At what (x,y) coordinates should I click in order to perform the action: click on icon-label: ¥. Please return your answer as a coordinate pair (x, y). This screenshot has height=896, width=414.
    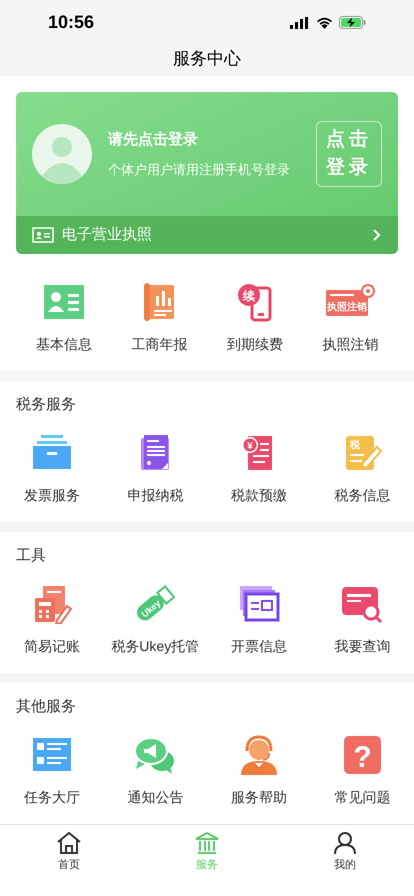
    Looking at the image, I should click on (249, 446).